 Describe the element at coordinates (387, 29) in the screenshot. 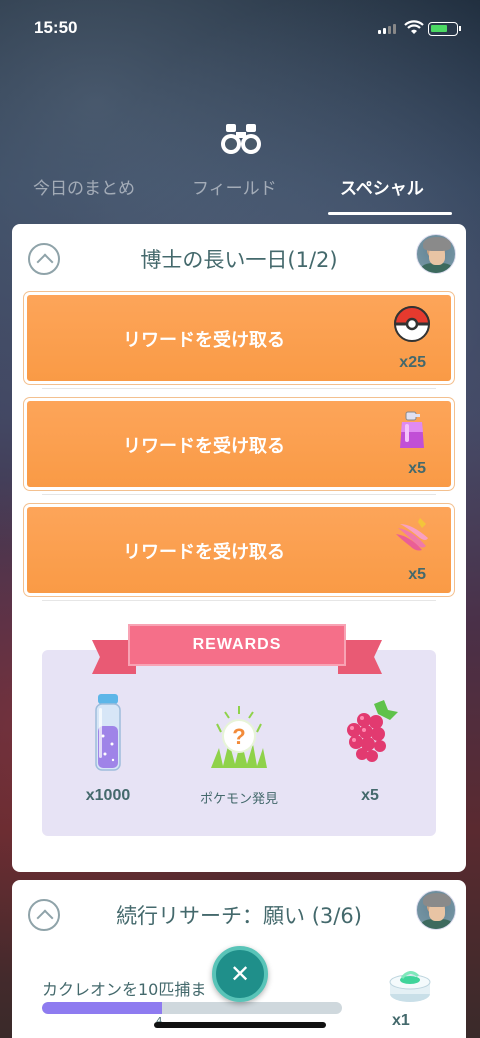

I see `cellular-signal-icon` at that location.